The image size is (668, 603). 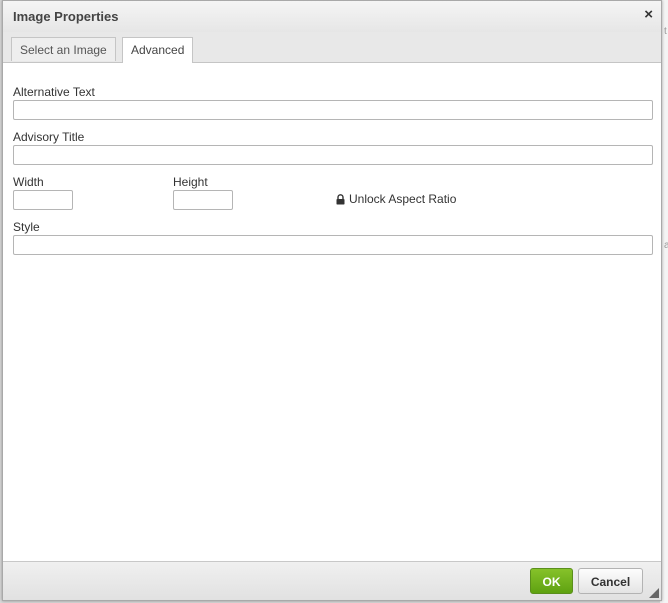 I want to click on background-glyph: a, so click(x=666, y=245).